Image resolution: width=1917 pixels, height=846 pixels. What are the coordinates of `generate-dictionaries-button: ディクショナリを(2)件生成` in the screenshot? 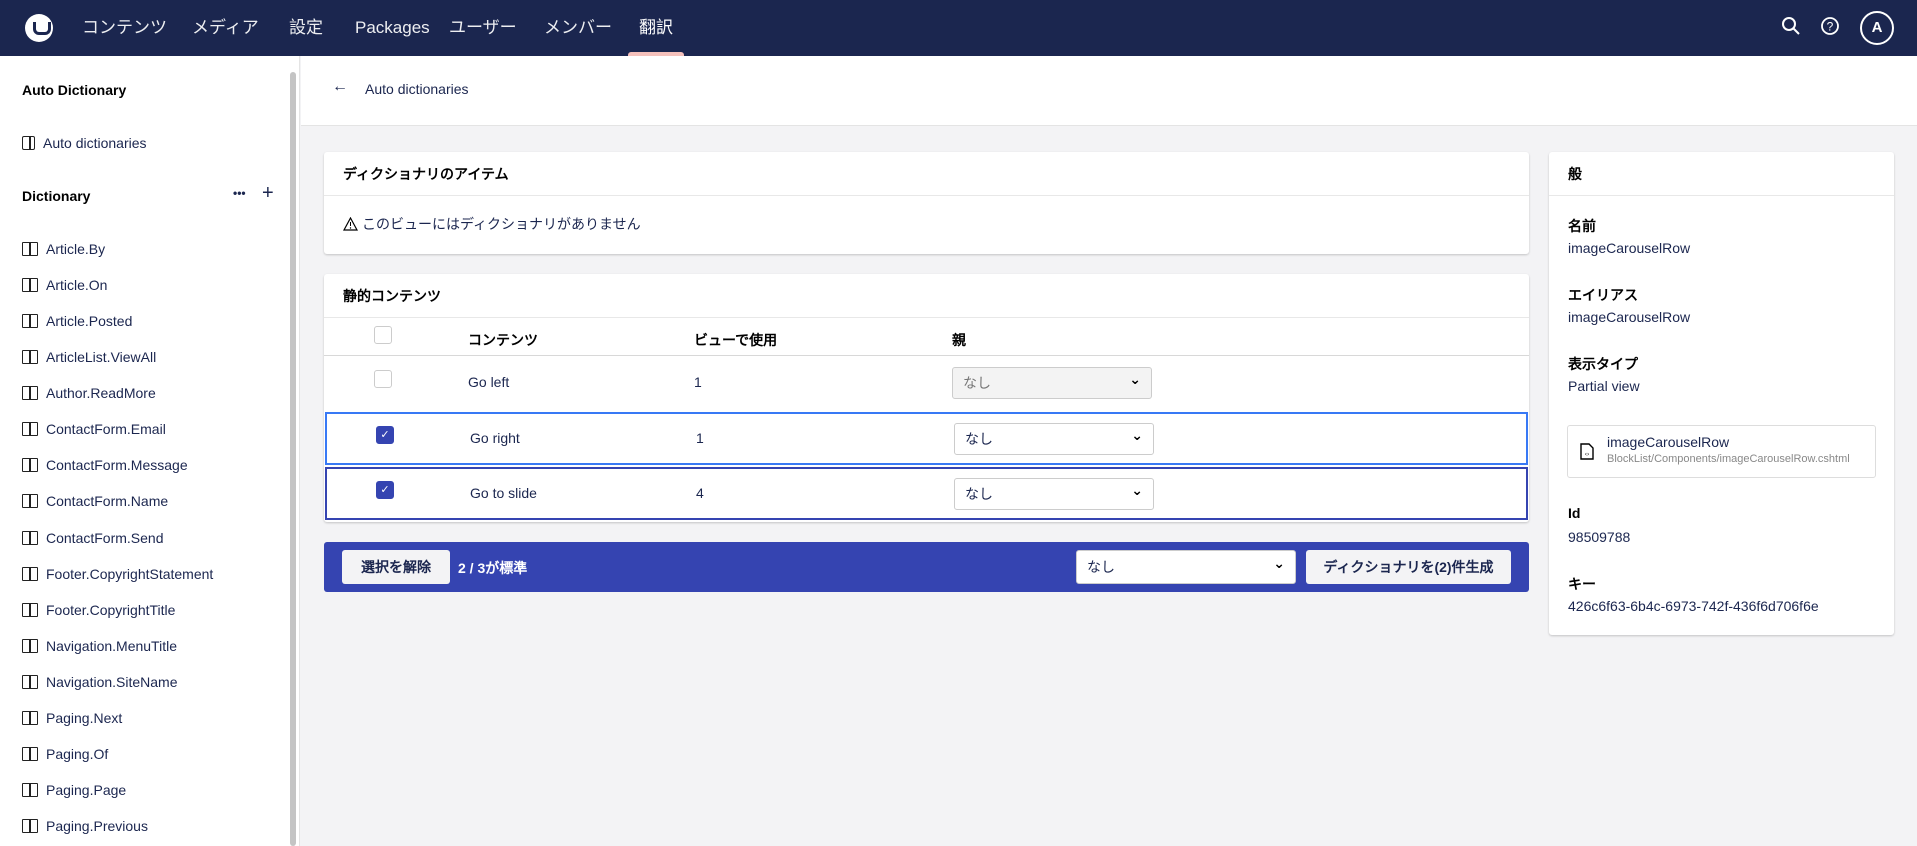 It's located at (1408, 567).